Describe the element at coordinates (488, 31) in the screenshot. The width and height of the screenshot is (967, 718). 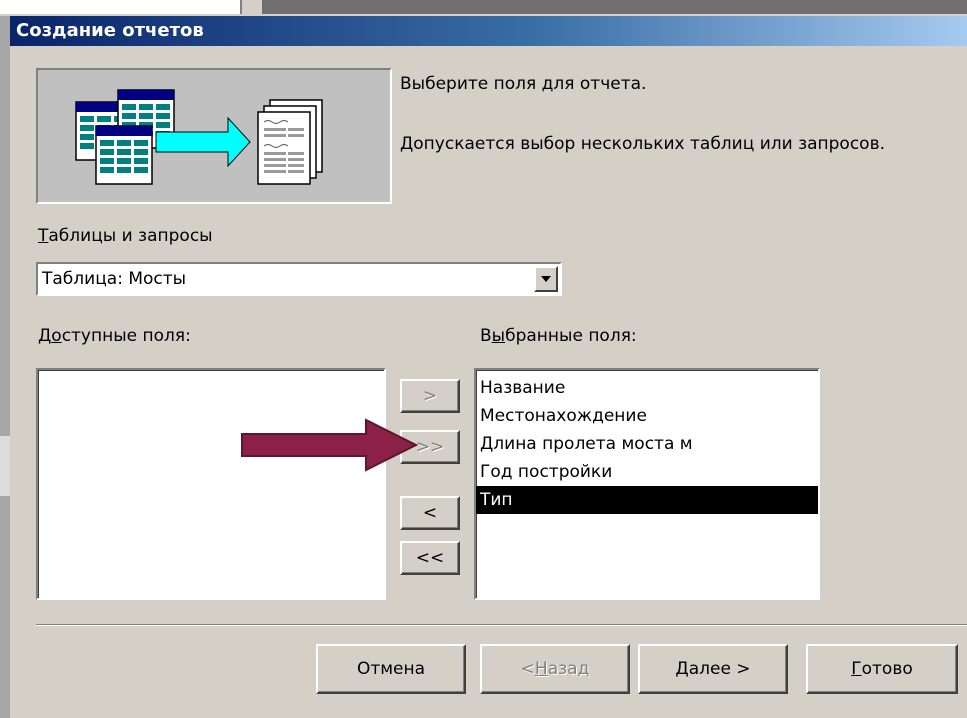
I see `window-title-bar: Создание отчетов` at that location.